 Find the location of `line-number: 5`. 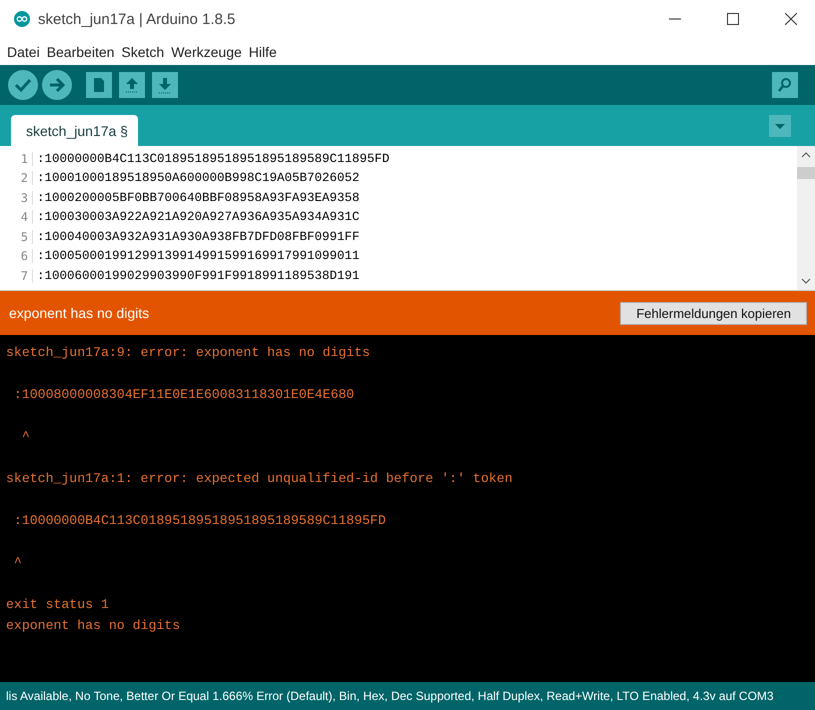

line-number: 5 is located at coordinates (16, 237).